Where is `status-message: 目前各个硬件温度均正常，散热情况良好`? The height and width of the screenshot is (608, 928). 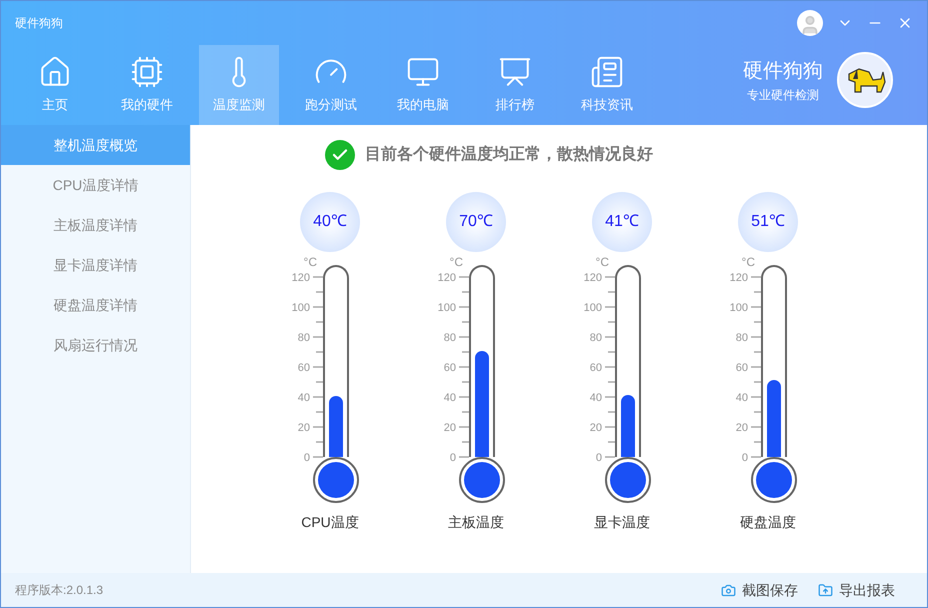
status-message: 目前各个硬件温度均正常，散热情况良好 is located at coordinates (509, 154).